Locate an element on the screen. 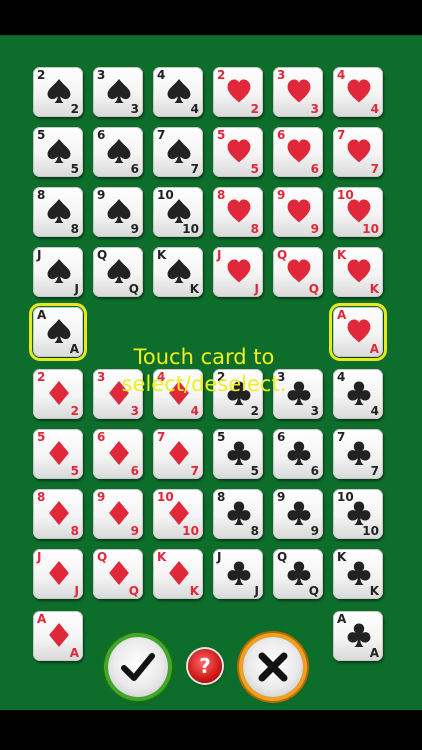 The width and height of the screenshot is (422, 750). card-rank-top: 7 is located at coordinates (341, 135).